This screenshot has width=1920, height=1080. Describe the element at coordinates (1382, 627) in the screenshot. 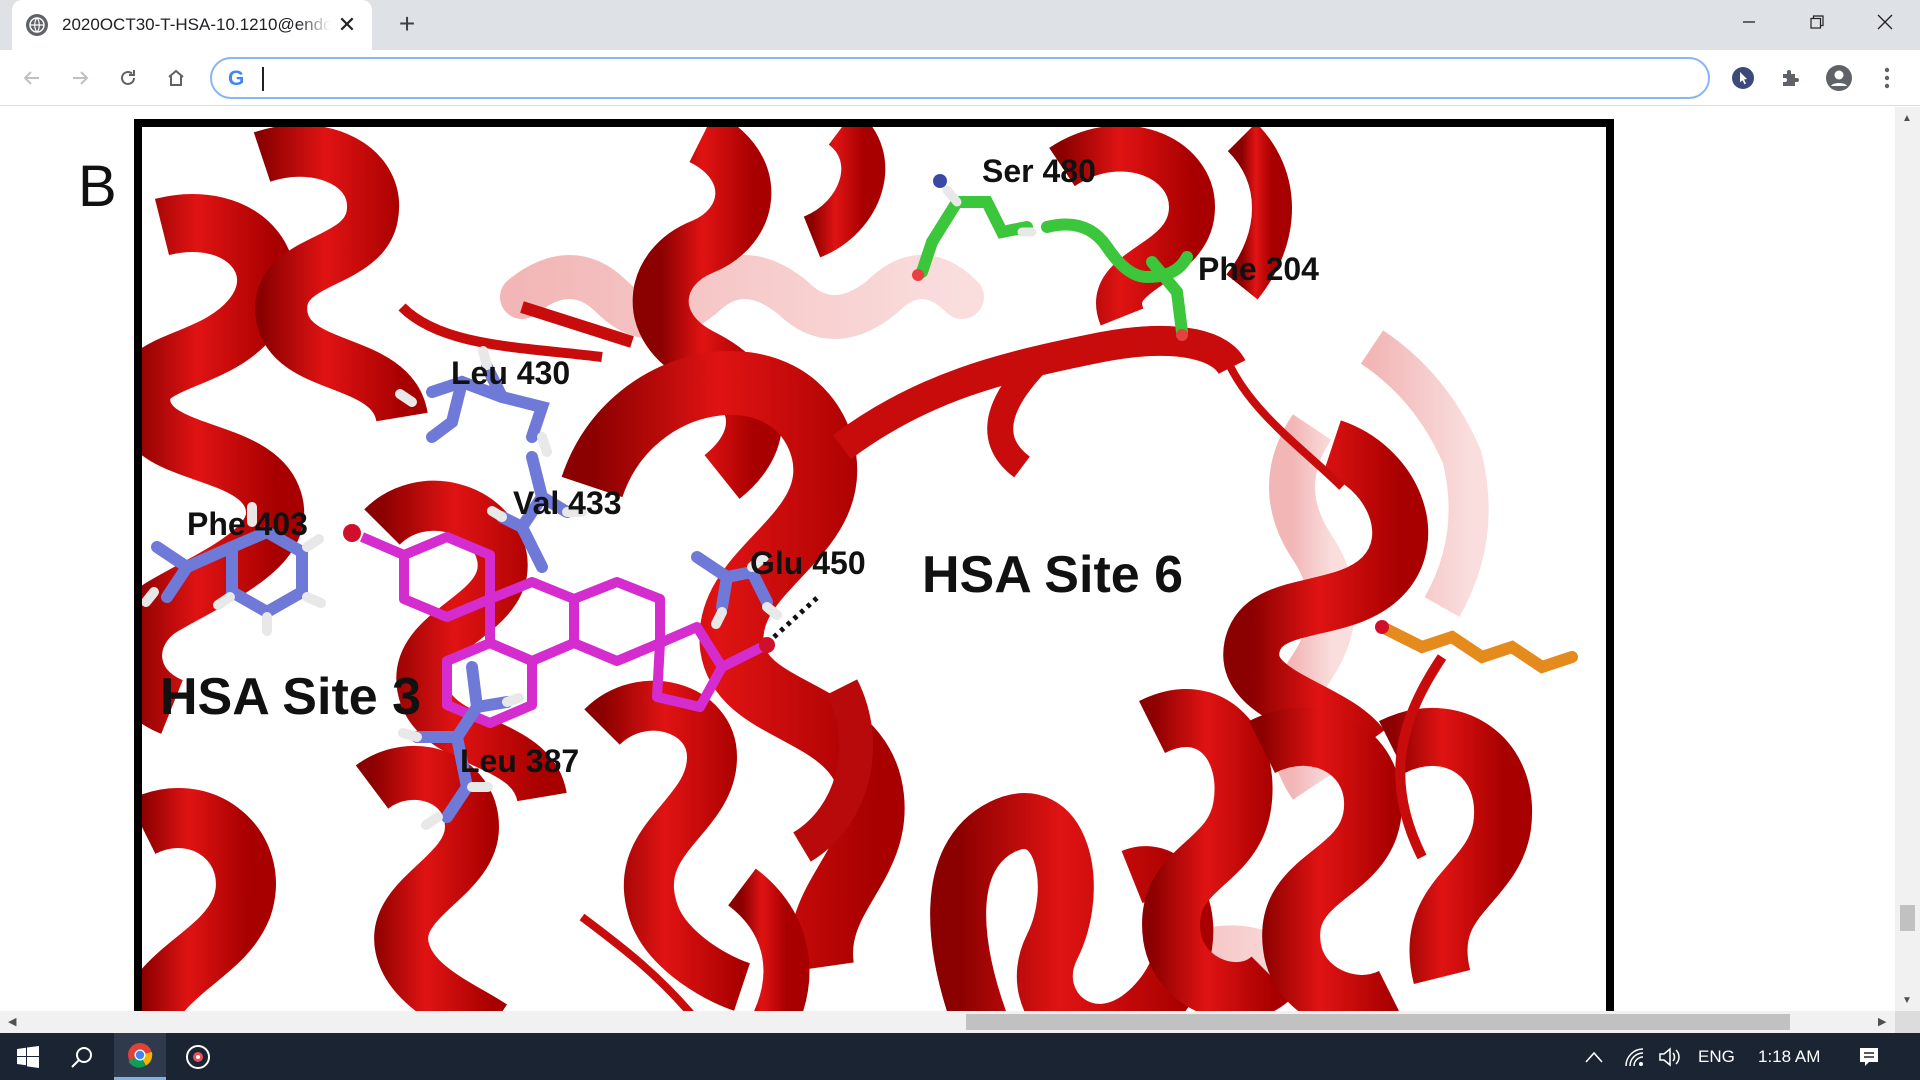

I see `orange-oxygen-atom` at that location.